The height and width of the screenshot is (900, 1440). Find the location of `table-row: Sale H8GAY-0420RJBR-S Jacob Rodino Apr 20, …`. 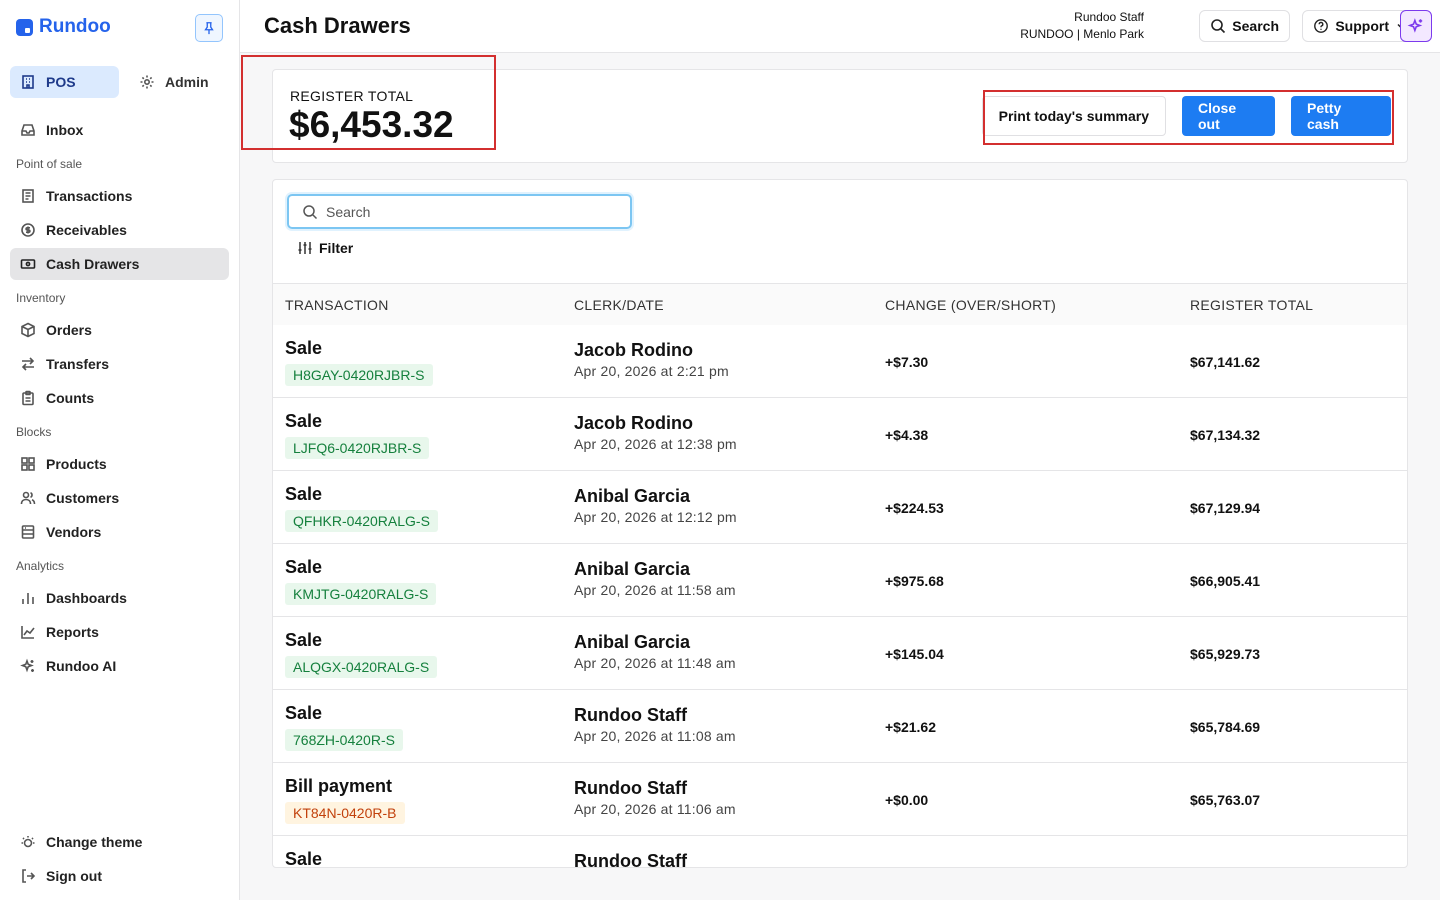

table-row: Sale H8GAY-0420RJBR-S Jacob Rodino Apr 20, … is located at coordinates (840, 361).